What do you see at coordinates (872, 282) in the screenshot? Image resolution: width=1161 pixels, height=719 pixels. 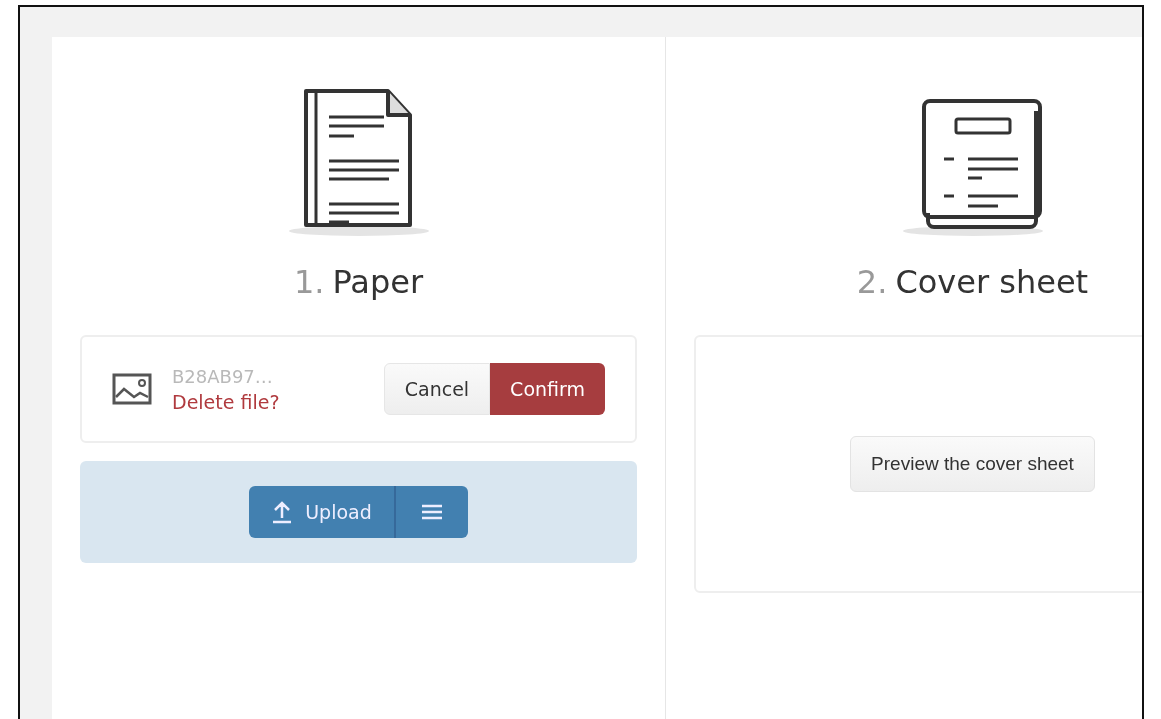 I see `step-number: 2.` at bounding box center [872, 282].